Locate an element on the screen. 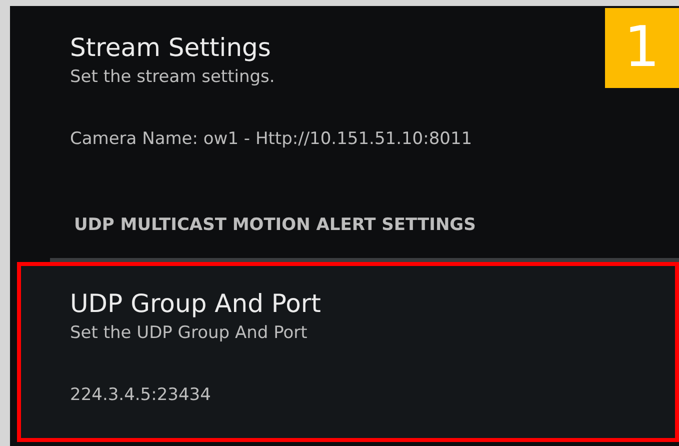 The image size is (679, 446). category-header: UDP MULTICAST MOTION ALERT SETTINGS is located at coordinates (275, 225).